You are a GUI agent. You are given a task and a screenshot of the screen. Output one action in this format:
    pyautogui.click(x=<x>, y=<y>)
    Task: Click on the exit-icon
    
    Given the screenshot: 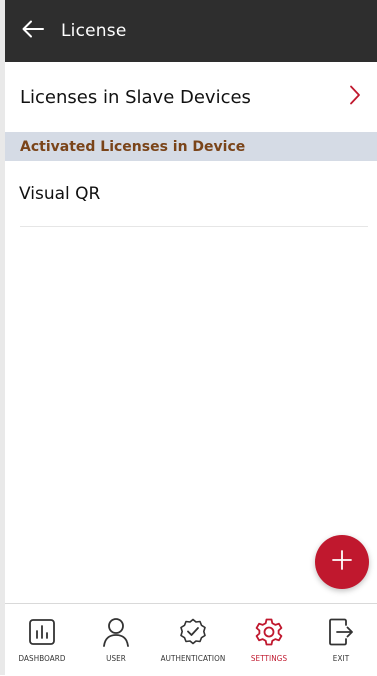 What is the action you would take?
    pyautogui.click(x=341, y=632)
    